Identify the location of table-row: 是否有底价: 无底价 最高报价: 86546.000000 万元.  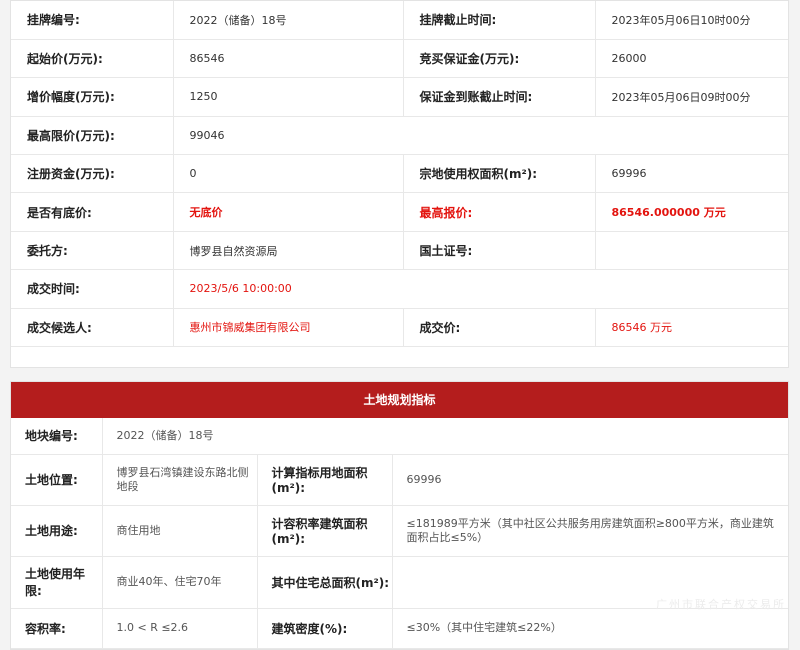
(399, 212).